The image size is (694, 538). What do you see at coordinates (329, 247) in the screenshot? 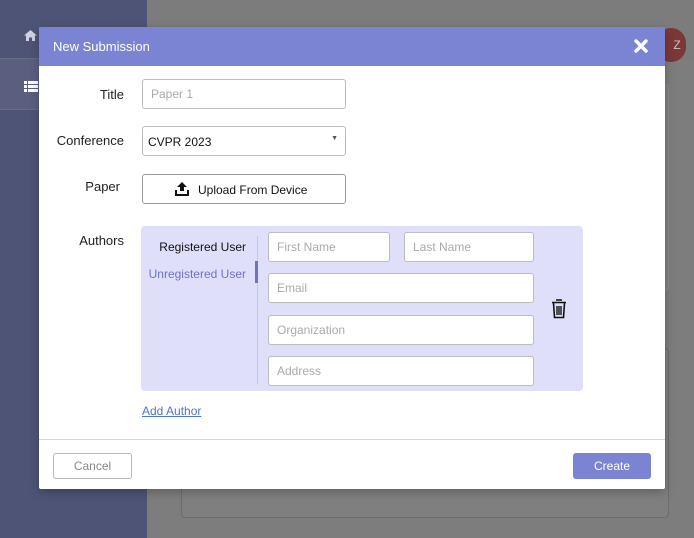
I see `first-name-input` at bounding box center [329, 247].